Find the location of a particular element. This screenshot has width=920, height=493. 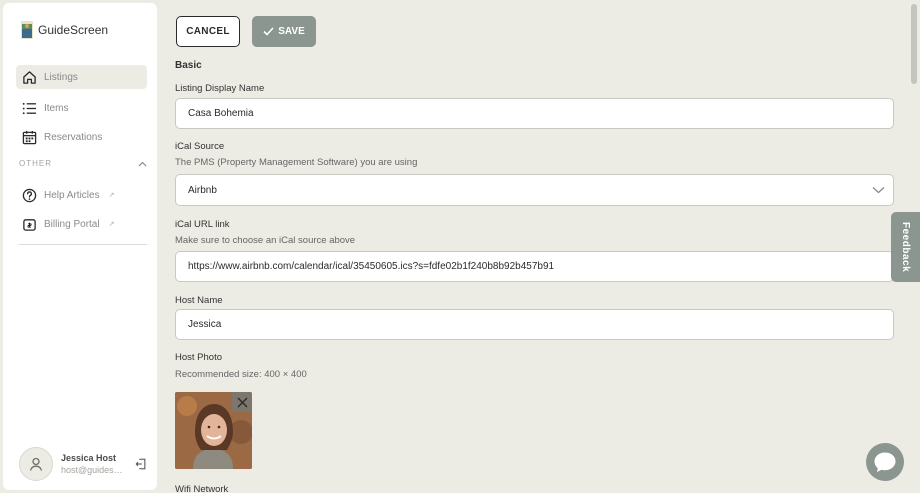

ical-source-value: Airbnb is located at coordinates (202, 190).